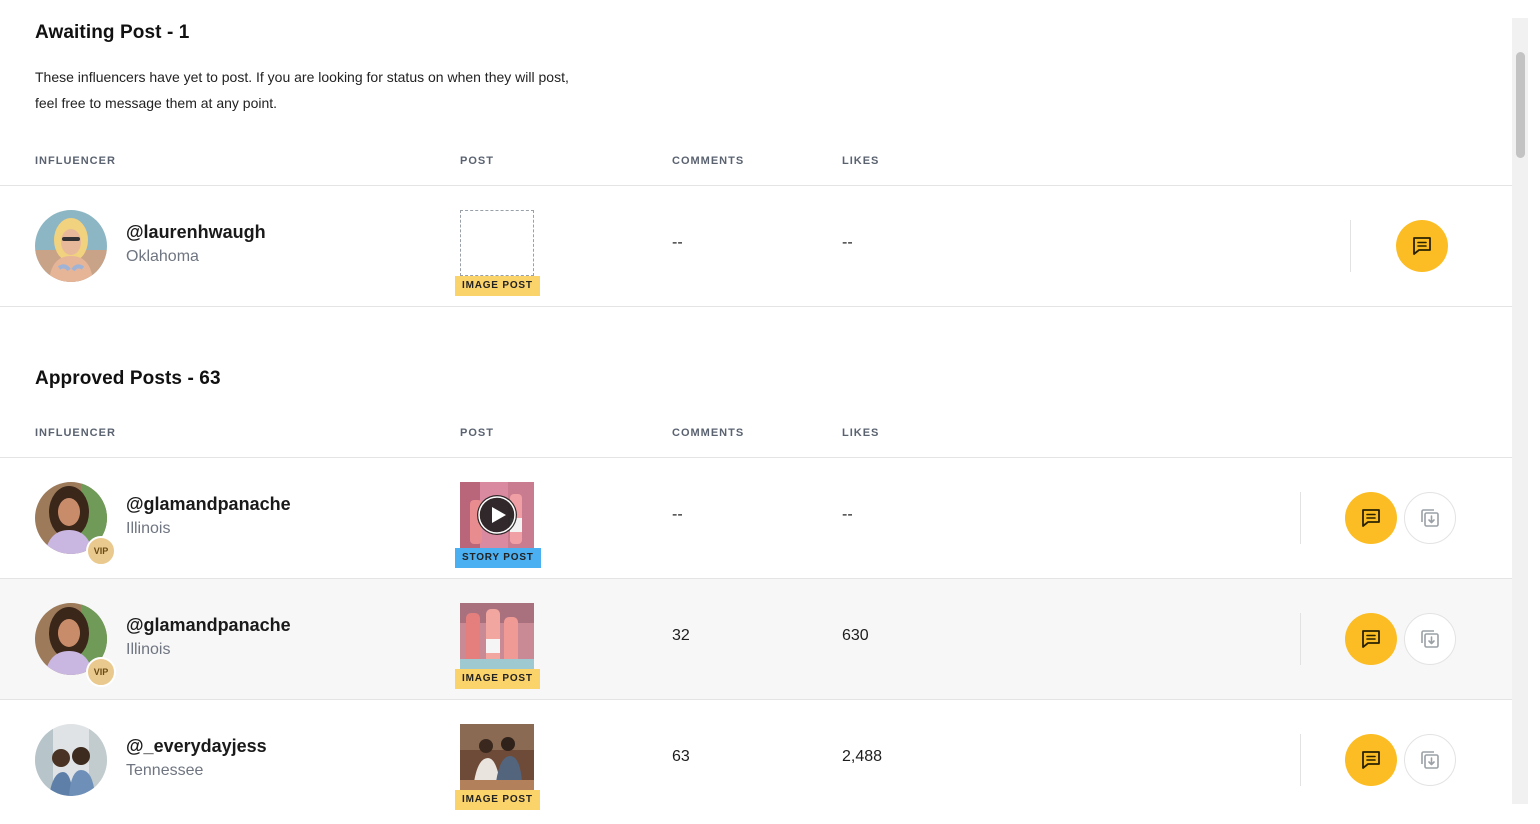 The image size is (1540, 824). What do you see at coordinates (196, 746) in the screenshot?
I see `influencer-handle: @_everydayjess` at bounding box center [196, 746].